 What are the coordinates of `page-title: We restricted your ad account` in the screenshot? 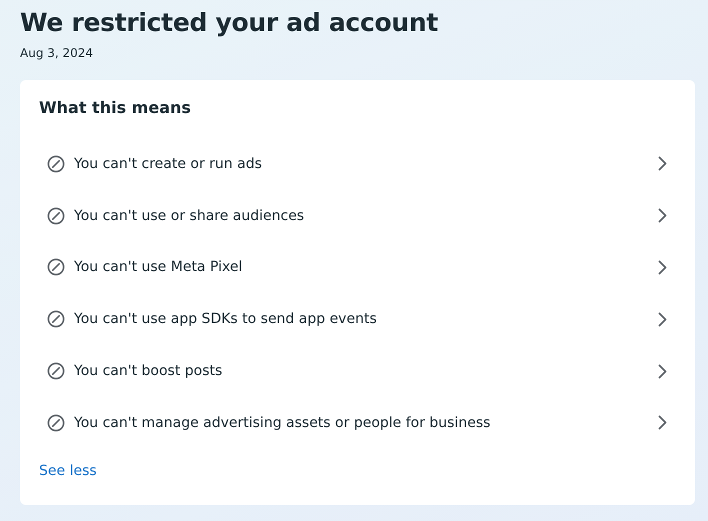 It's located at (229, 23).